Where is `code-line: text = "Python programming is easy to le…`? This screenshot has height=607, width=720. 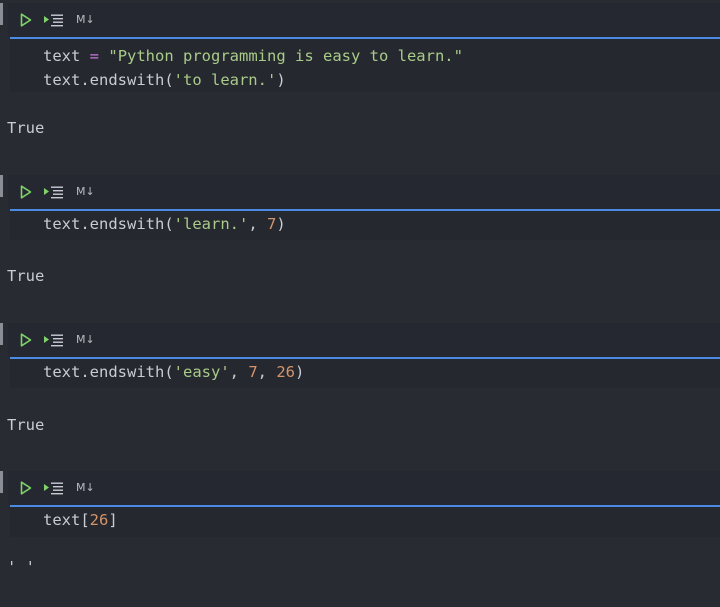 code-line: text = "Python programming is easy to le… is located at coordinates (381, 56).